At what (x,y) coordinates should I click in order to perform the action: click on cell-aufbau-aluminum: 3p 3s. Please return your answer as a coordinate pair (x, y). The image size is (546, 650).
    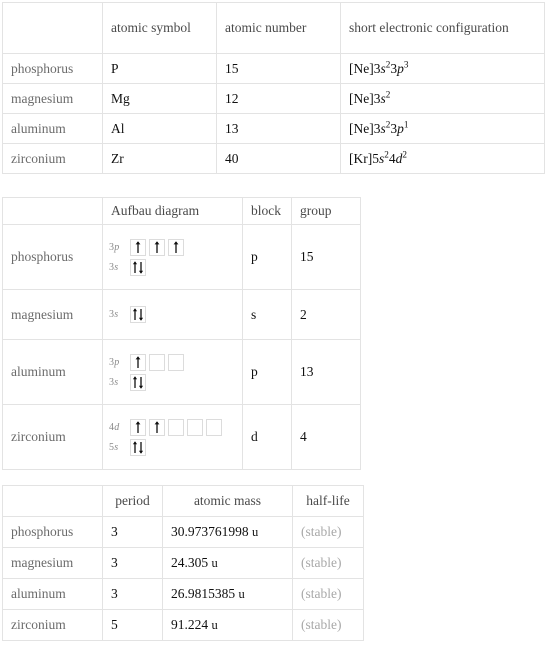
    Looking at the image, I should click on (172, 372).